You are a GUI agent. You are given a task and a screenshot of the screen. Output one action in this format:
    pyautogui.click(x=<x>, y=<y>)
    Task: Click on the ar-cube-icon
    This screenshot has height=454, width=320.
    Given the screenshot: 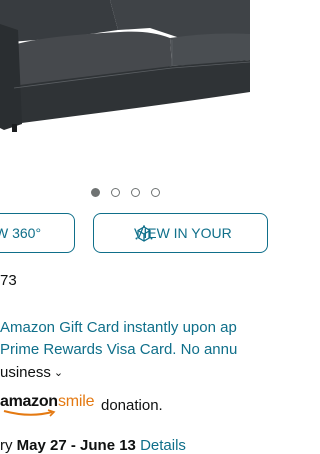 What is the action you would take?
    pyautogui.click(x=144, y=233)
    